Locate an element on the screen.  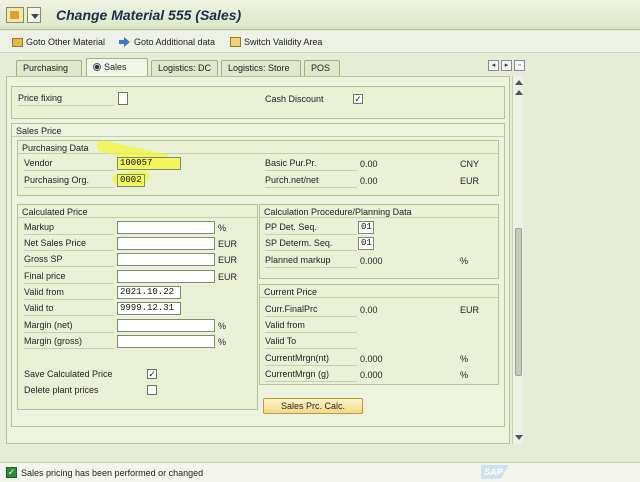
switch-validity-area-button: Switch Validity Area is located at coordinates (276, 42).